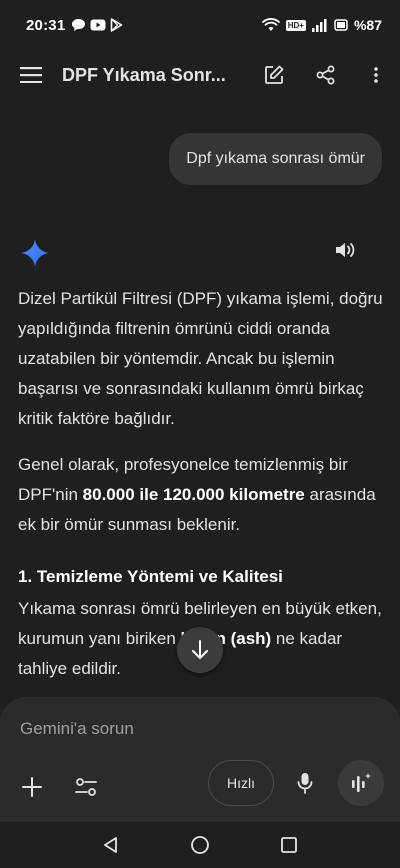  I want to click on youtube-icon, so click(98, 25).